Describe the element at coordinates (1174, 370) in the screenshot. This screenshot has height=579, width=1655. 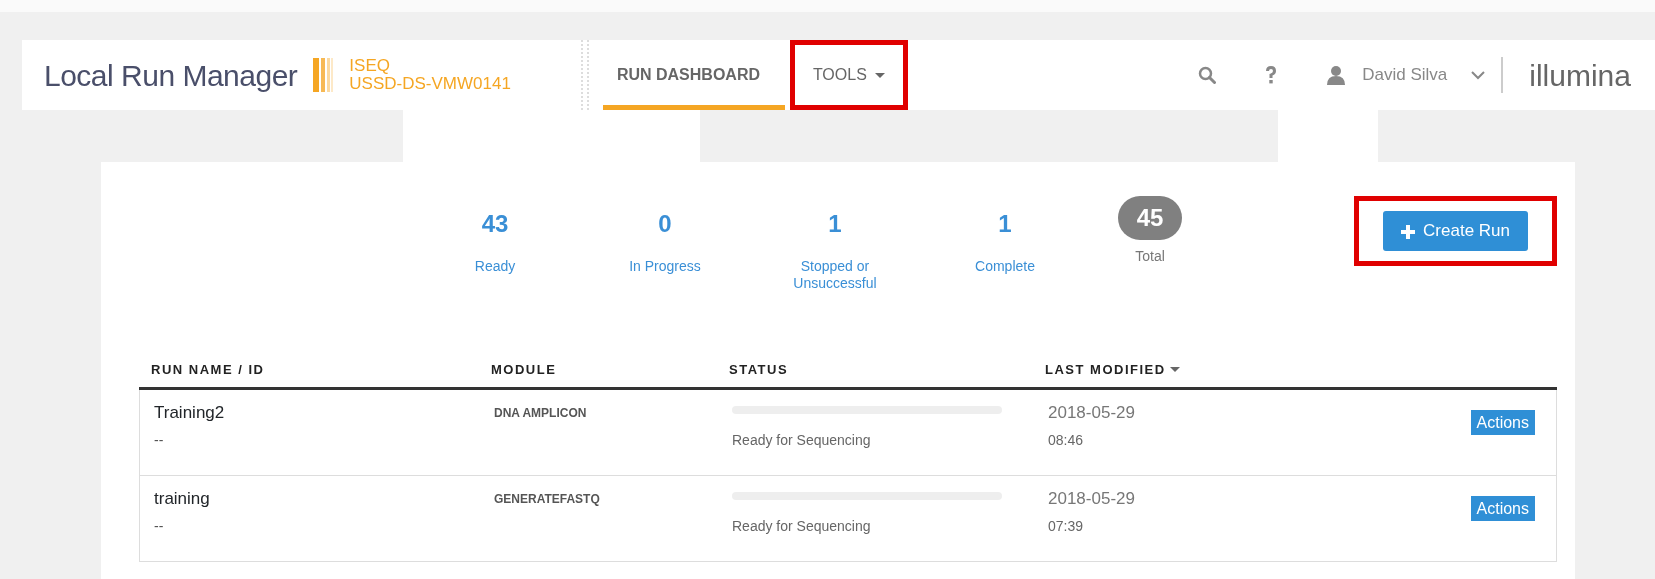
I see `sort-caret-icon` at that location.